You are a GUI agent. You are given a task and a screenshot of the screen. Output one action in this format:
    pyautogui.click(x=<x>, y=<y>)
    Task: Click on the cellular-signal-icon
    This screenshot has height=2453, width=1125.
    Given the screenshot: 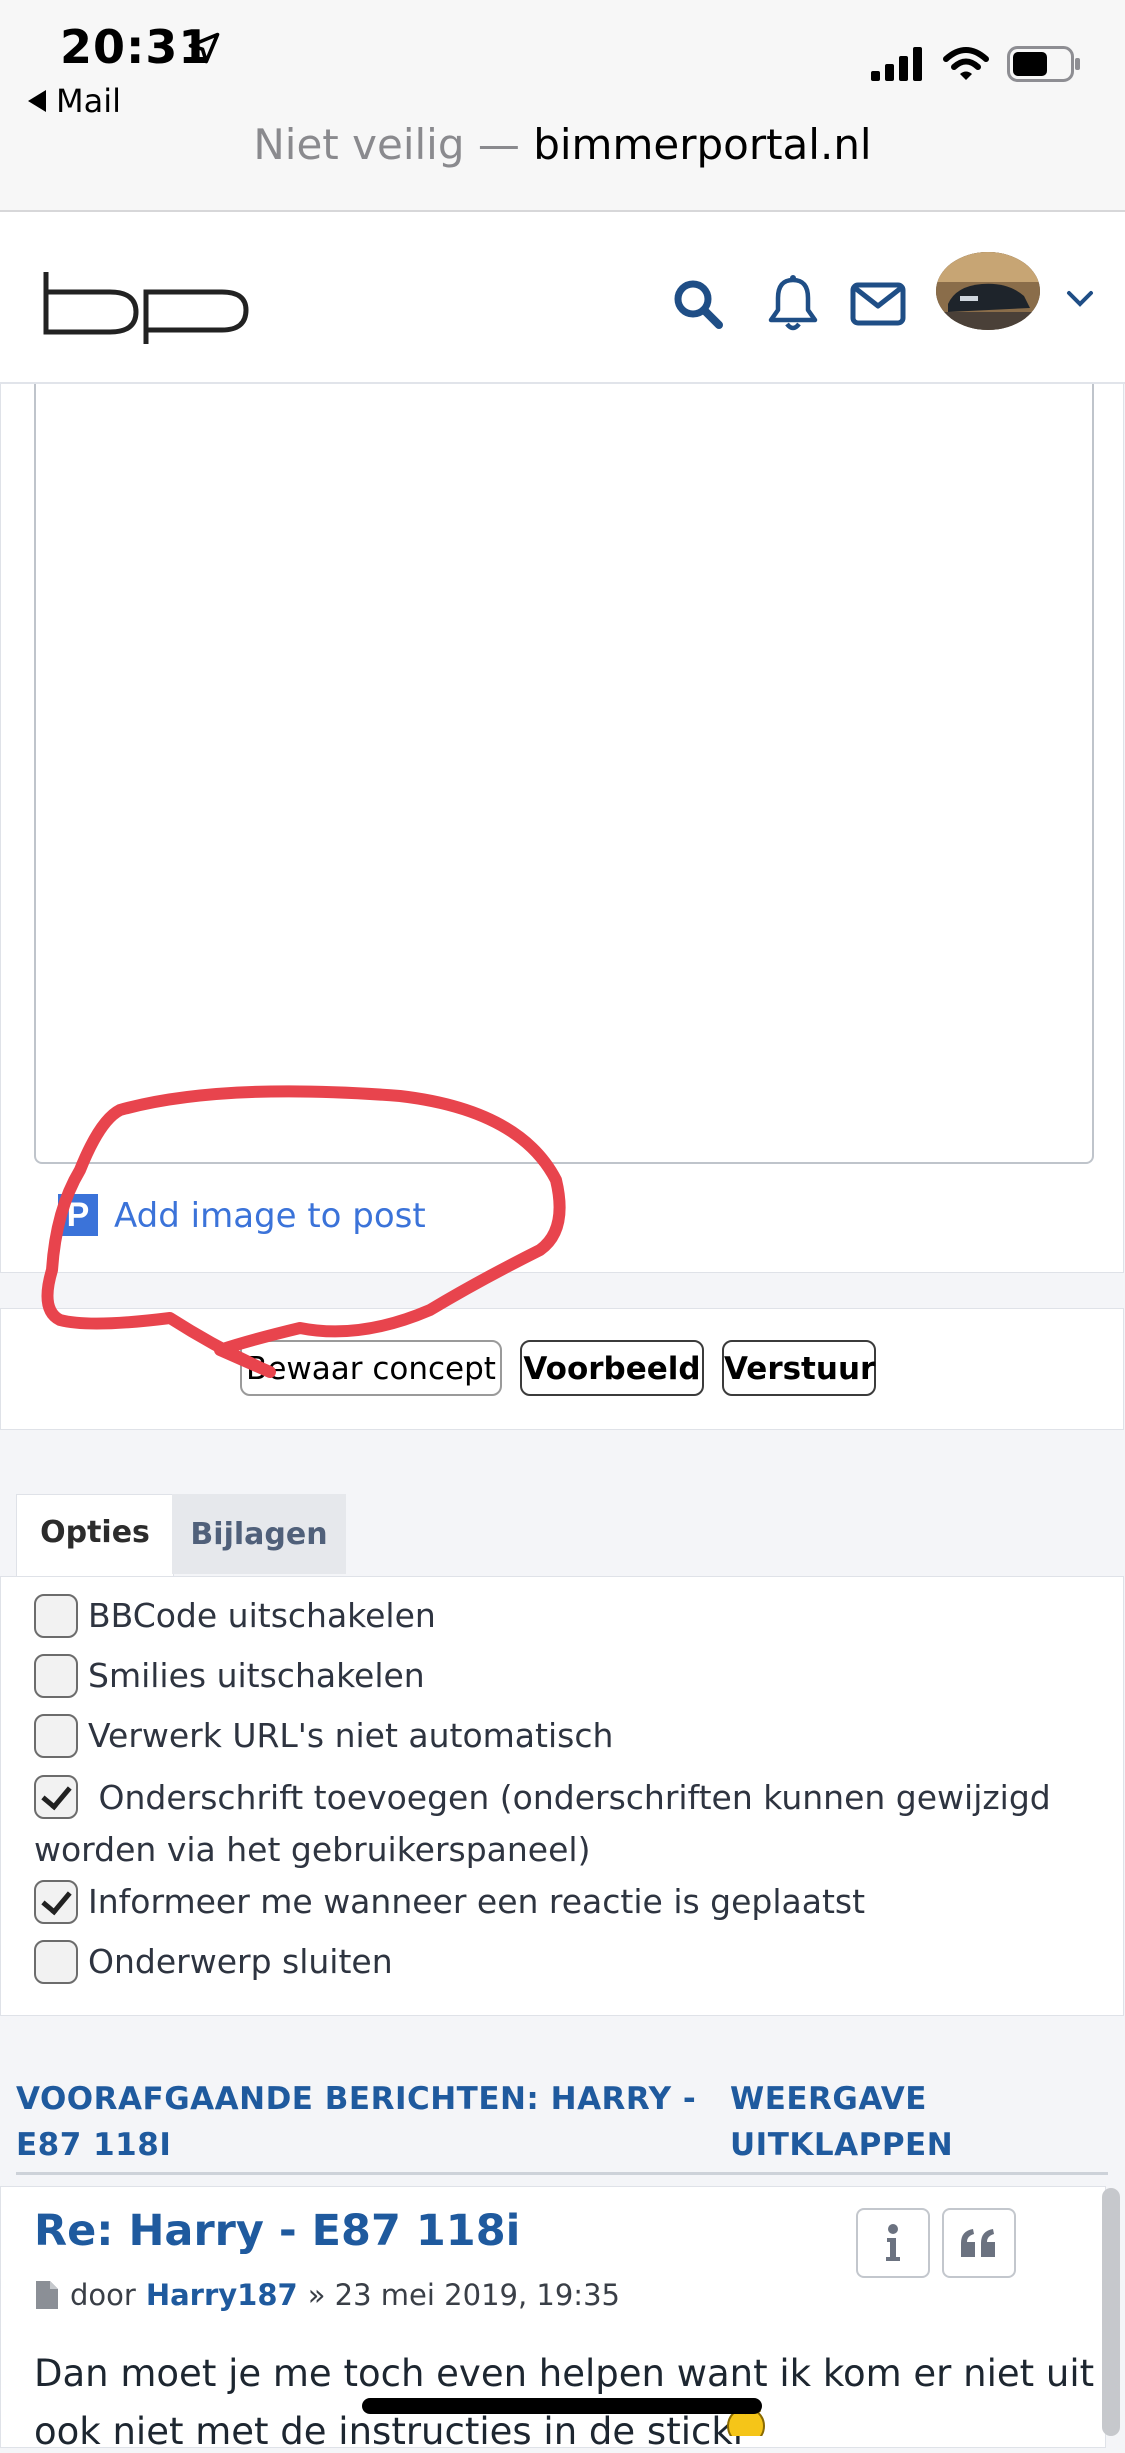 What is the action you would take?
    pyautogui.click(x=896, y=64)
    